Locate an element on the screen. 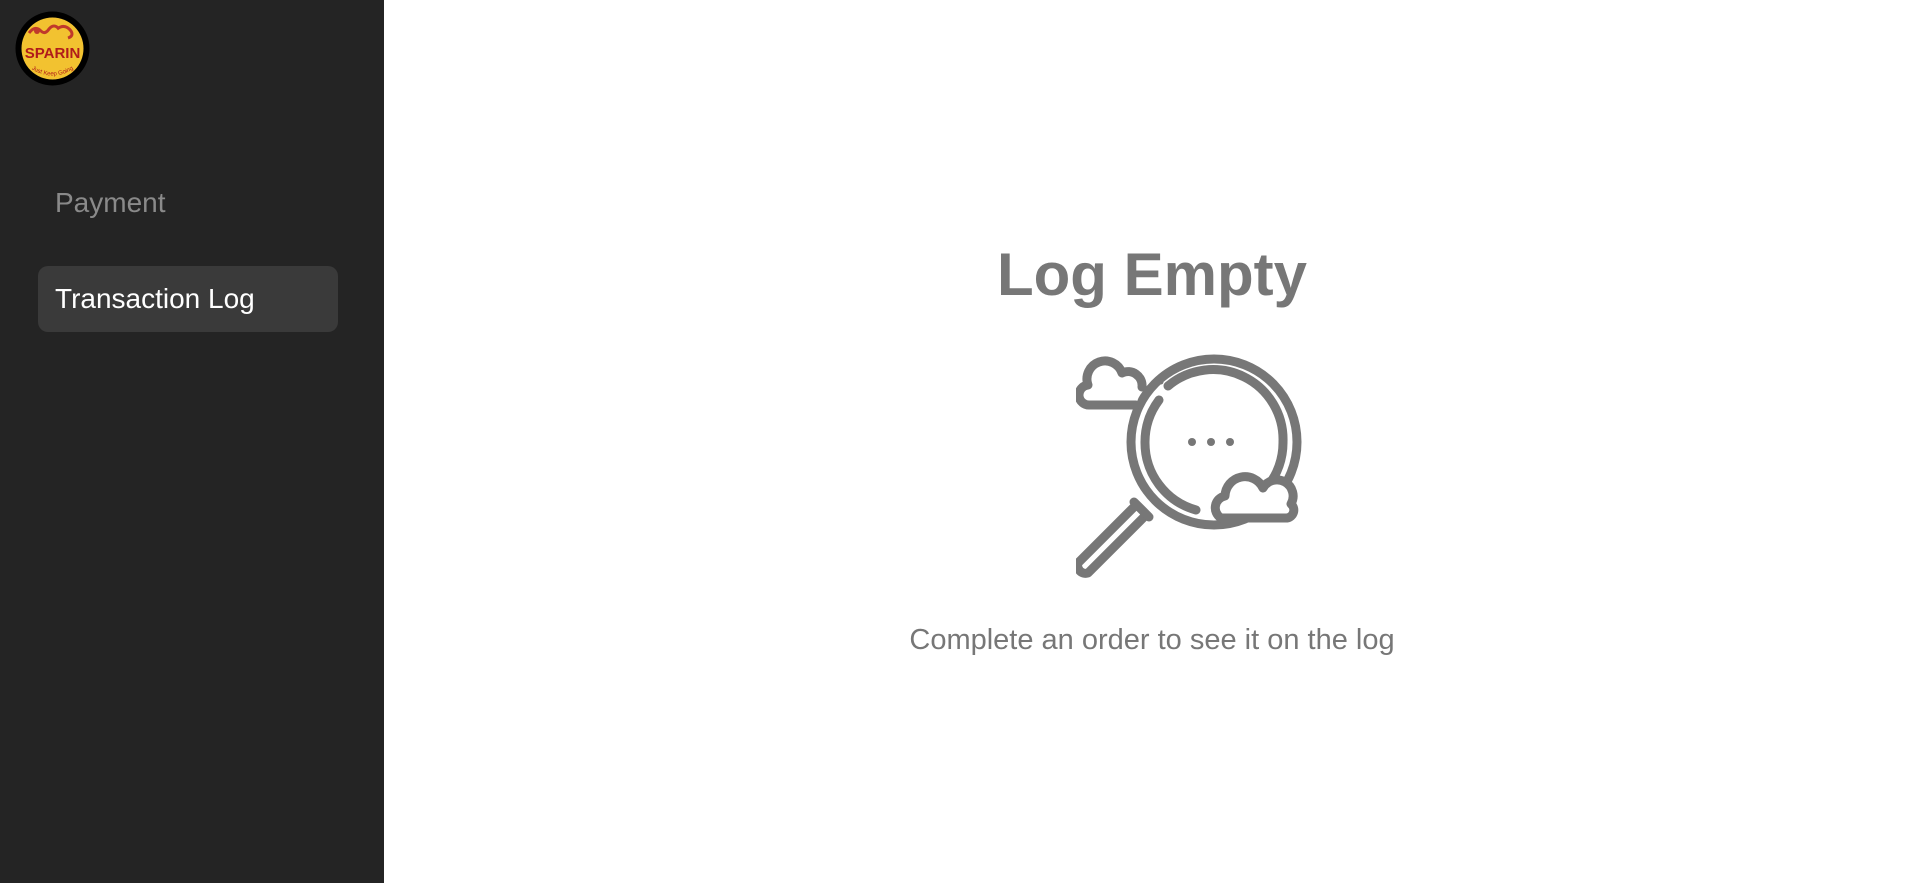  empty-state-title: Log Empty is located at coordinates (1152, 274).